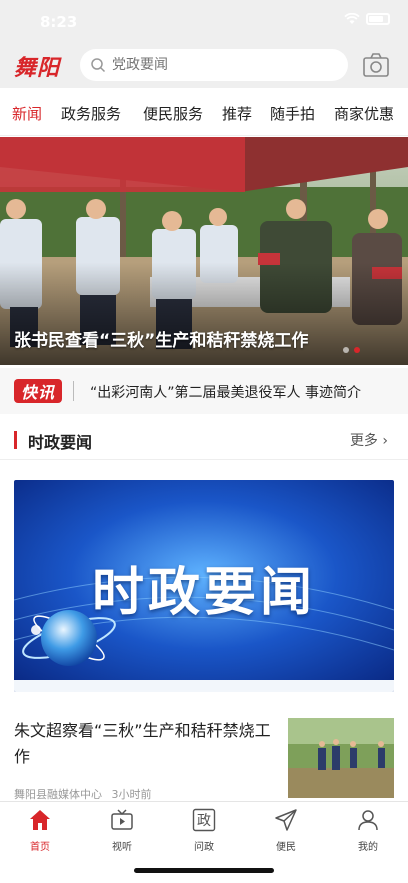 The width and height of the screenshot is (408, 883). I want to click on news-thumbnail, so click(341, 758).